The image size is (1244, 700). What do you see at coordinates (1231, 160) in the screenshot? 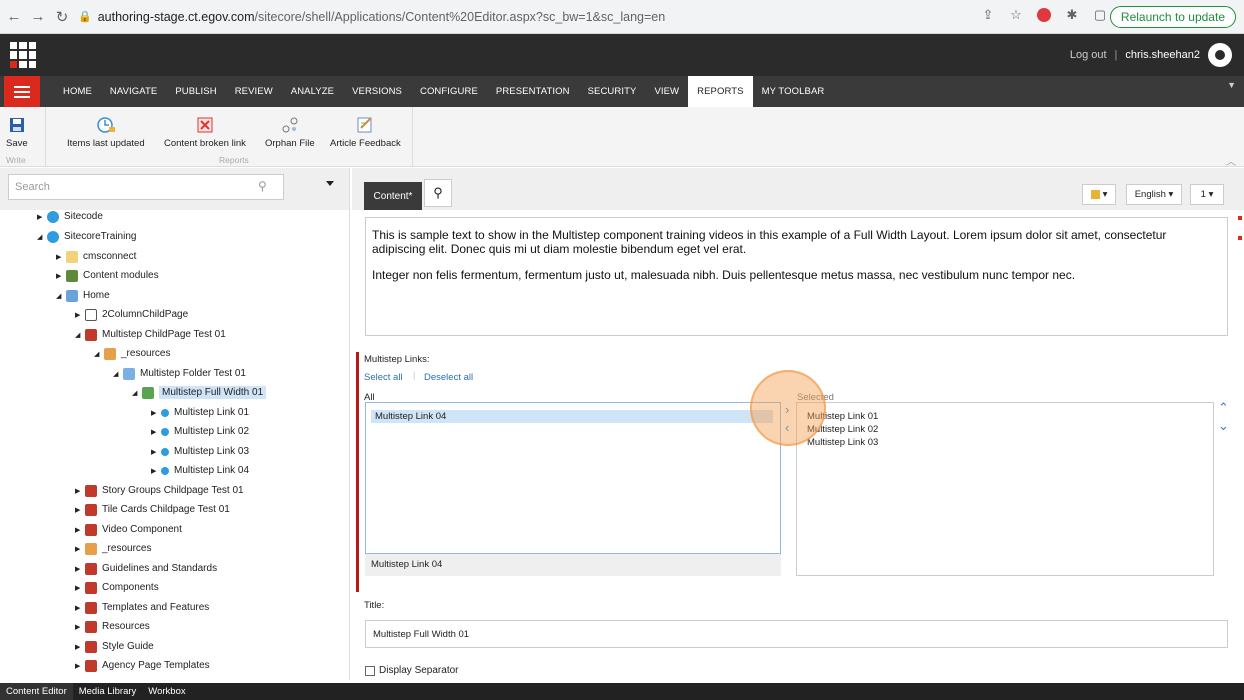
I see `ribbon-collapse-icon: ︿` at bounding box center [1231, 160].